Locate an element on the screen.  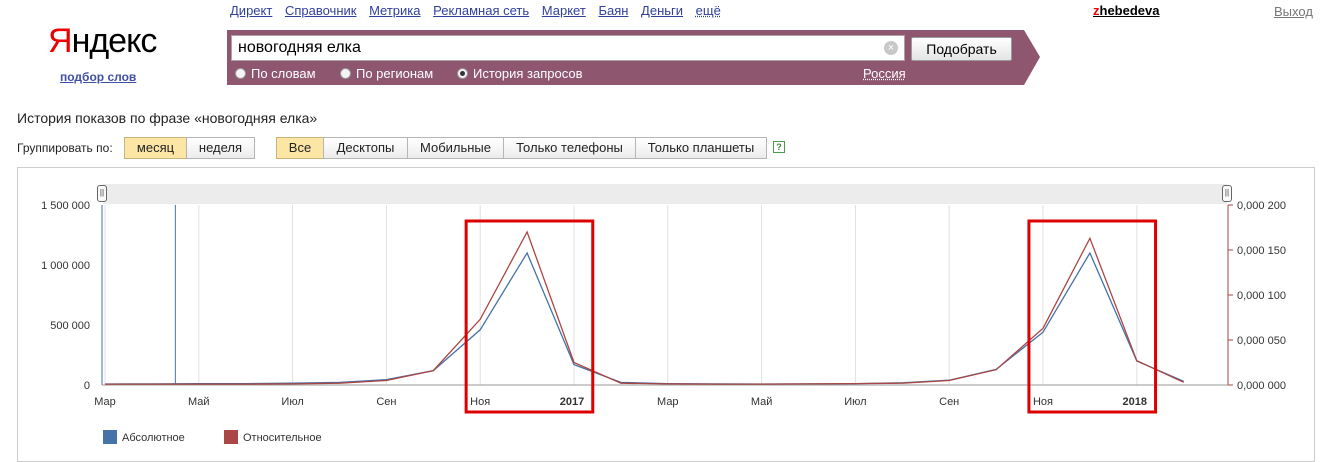
radio-by-words: По словам is located at coordinates (275, 73).